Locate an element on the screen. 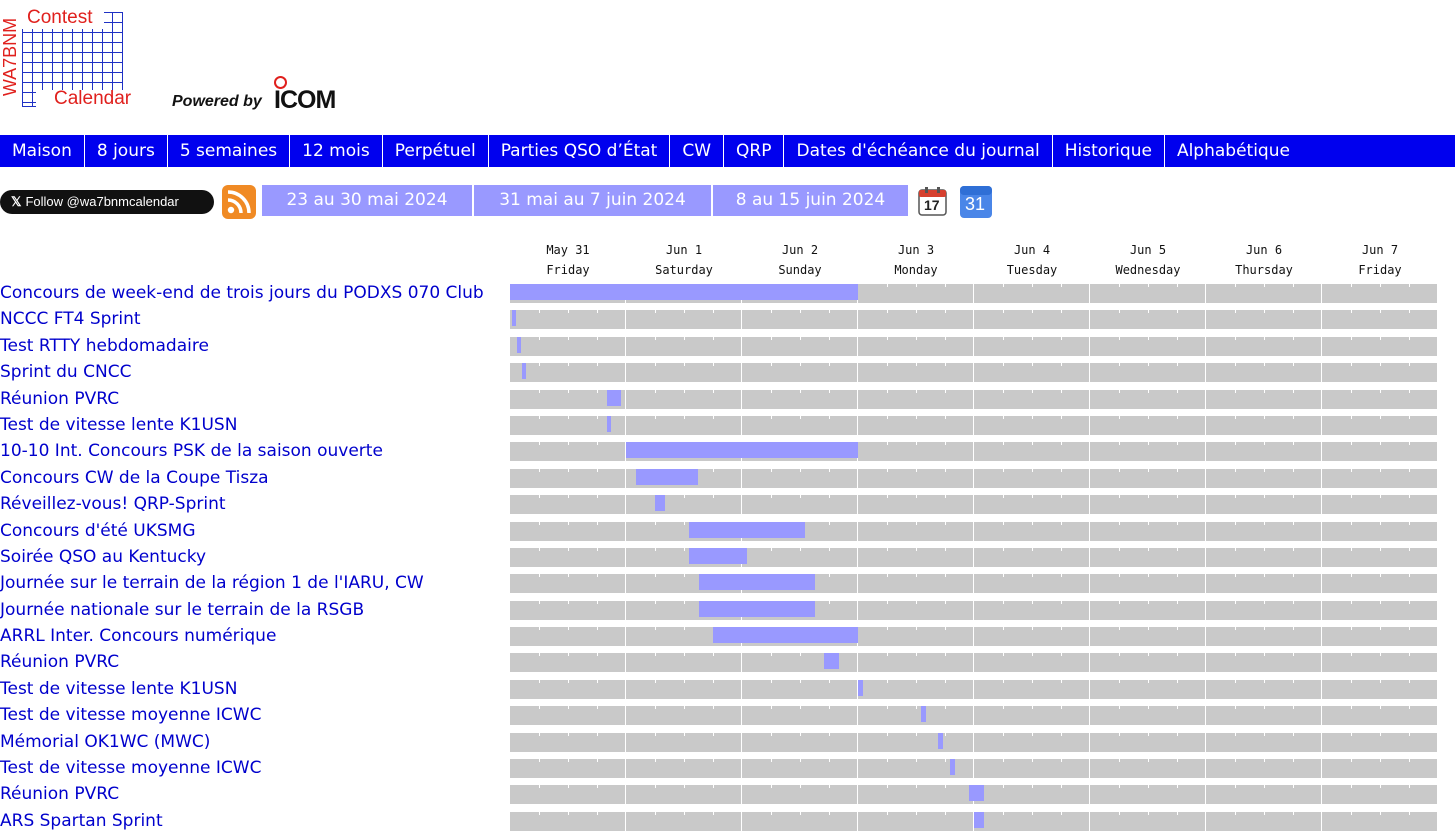 The image size is (1455, 838). event-link: Concours CW de la Coupe Tisza is located at coordinates (255, 479).